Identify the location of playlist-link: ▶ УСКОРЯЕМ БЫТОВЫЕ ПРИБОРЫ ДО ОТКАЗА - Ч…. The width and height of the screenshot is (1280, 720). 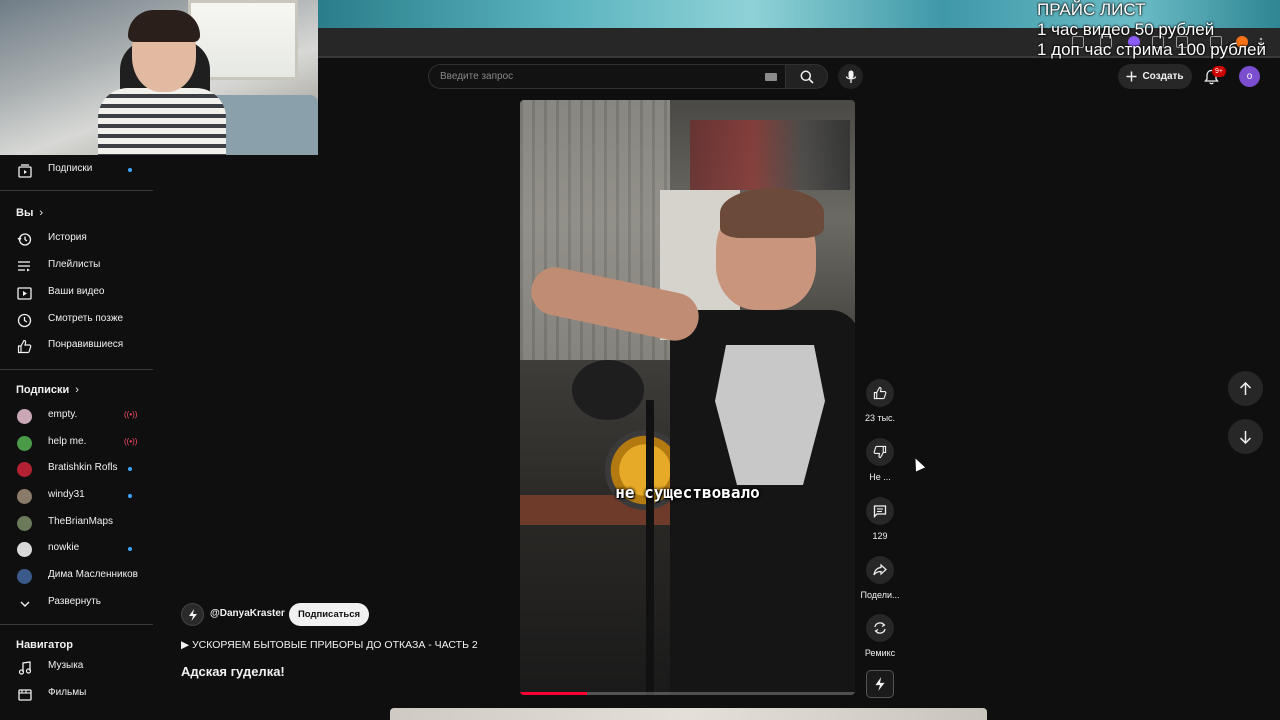
(329, 645).